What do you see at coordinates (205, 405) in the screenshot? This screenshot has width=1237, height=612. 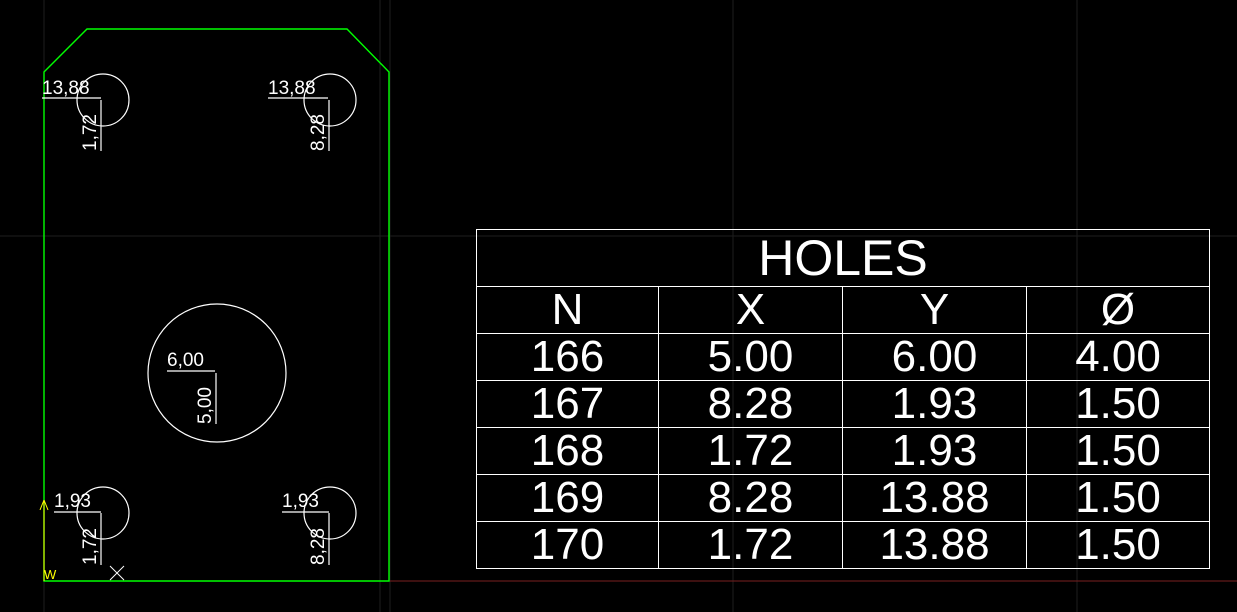 I see `dim-y-label: 5,00` at bounding box center [205, 405].